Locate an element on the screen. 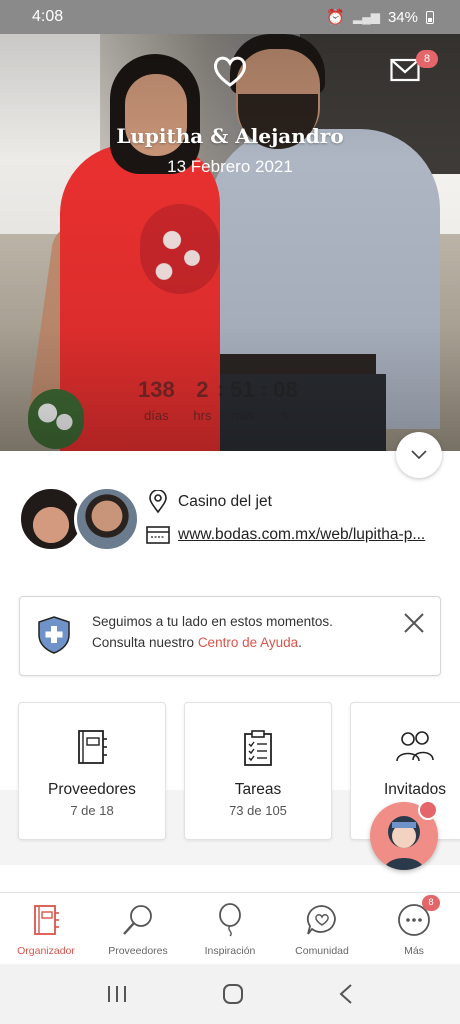  nav-label: Comunidad is located at coordinates (322, 951).